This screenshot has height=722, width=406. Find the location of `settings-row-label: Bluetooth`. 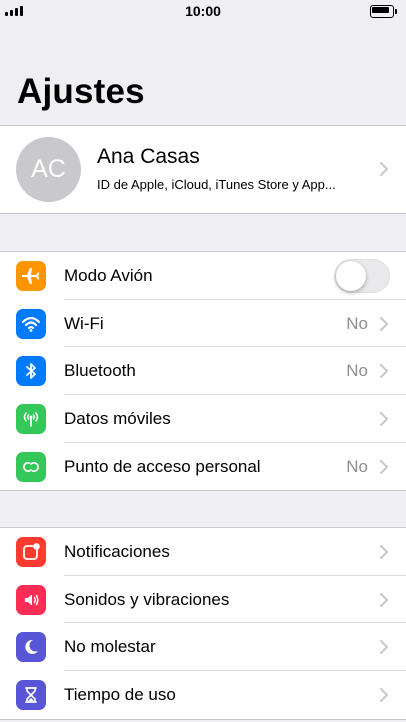

settings-row-label: Bluetooth is located at coordinates (100, 371).